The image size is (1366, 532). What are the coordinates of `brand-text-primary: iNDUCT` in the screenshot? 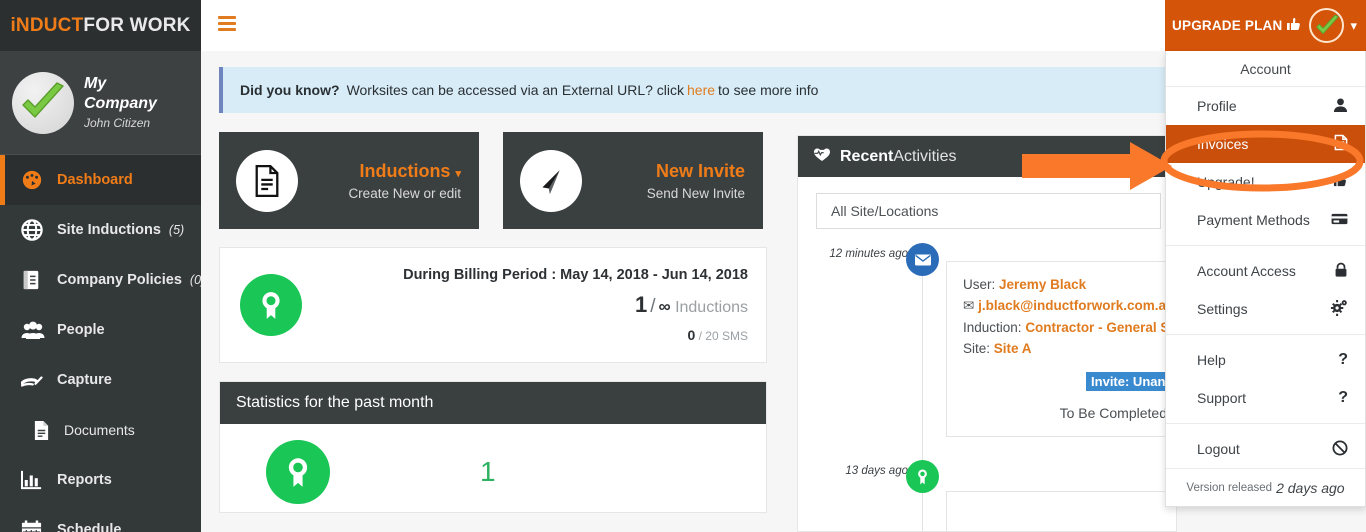 It's located at (47, 25).